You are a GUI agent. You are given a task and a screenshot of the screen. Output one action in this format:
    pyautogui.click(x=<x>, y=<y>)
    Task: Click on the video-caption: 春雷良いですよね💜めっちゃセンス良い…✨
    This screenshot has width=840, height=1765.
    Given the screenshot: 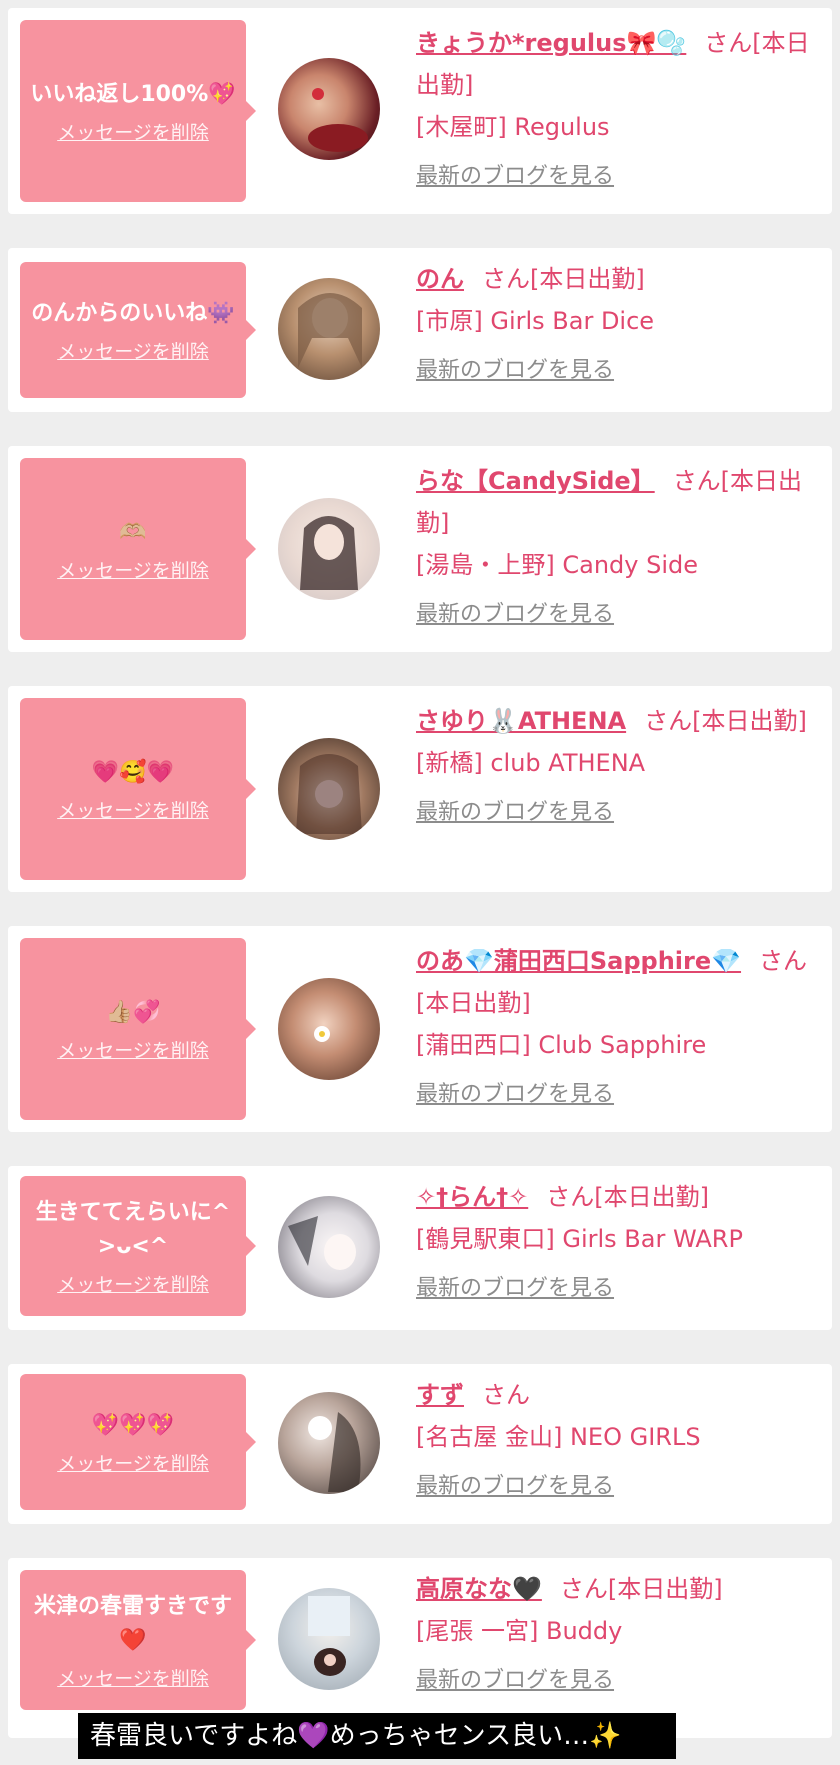 What is the action you would take?
    pyautogui.click(x=377, y=1736)
    